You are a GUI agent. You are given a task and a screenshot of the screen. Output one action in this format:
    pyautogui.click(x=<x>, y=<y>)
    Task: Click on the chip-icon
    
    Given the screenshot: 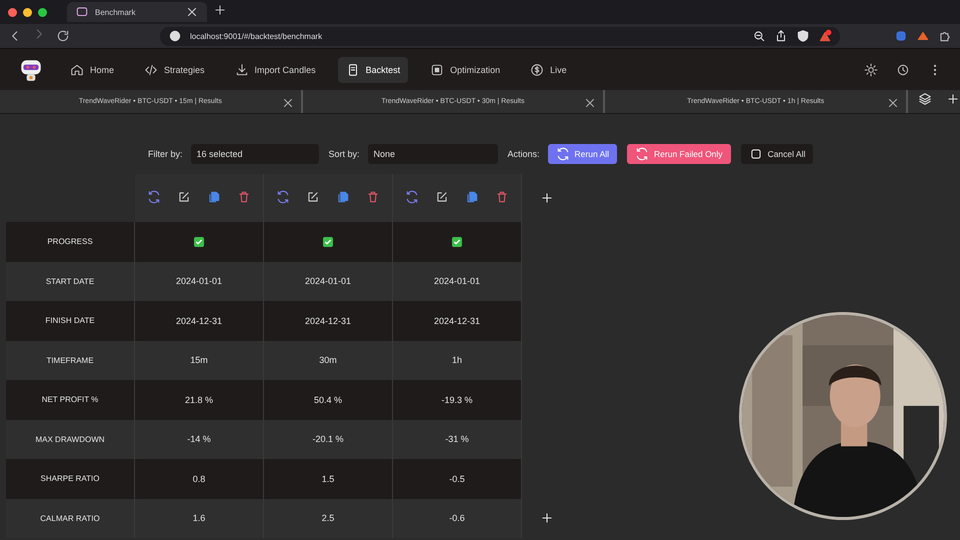 What is the action you would take?
    pyautogui.click(x=437, y=69)
    